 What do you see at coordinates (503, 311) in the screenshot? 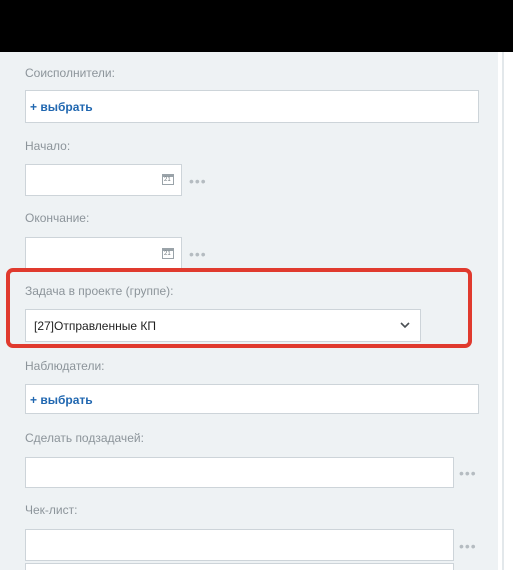
I see `divider` at bounding box center [503, 311].